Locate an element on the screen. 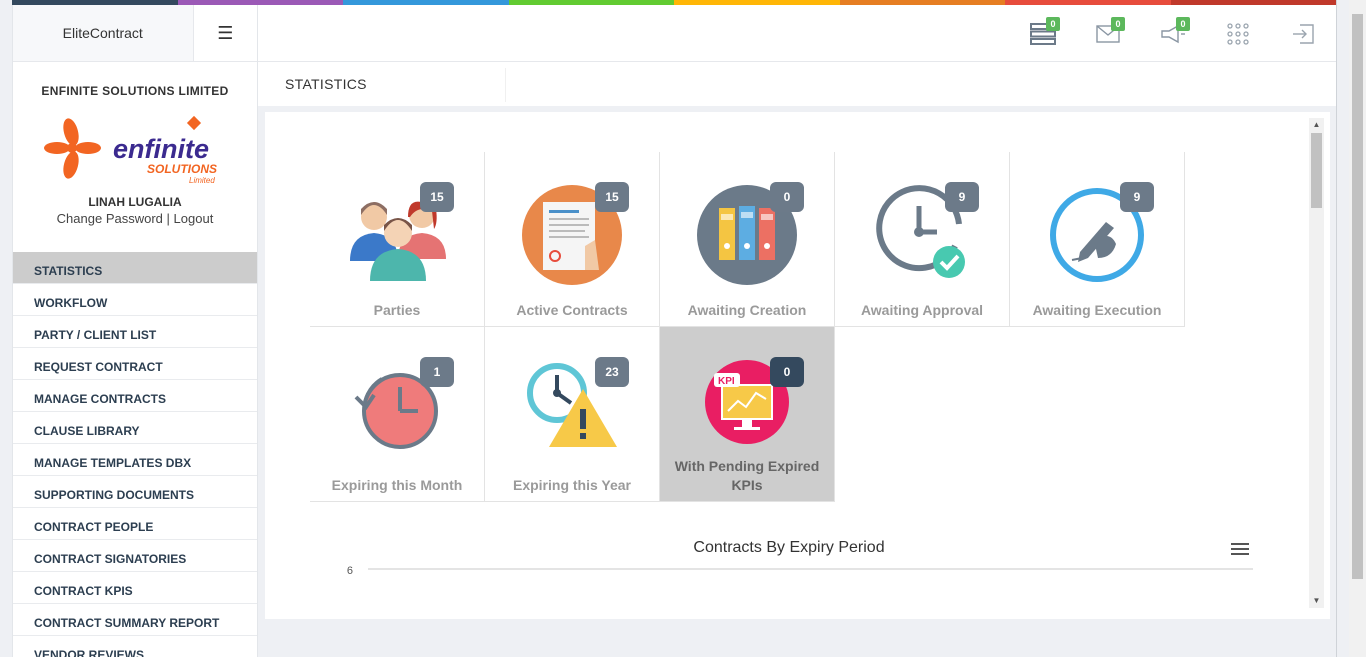 The height and width of the screenshot is (657, 1366). chart-title: Contracts By Expiry Period is located at coordinates (789, 547).